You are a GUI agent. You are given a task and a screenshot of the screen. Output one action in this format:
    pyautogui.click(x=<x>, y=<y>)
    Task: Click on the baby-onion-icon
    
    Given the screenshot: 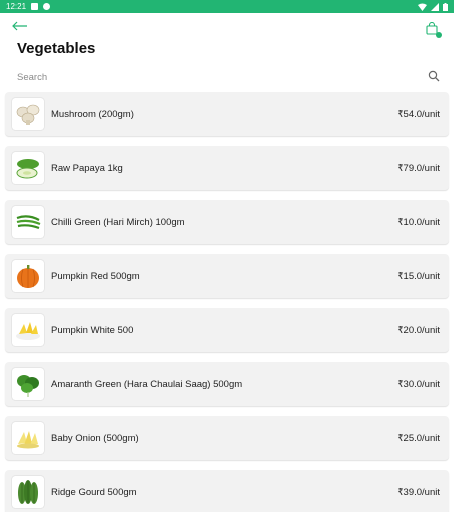 What is the action you would take?
    pyautogui.click(x=28, y=440)
    